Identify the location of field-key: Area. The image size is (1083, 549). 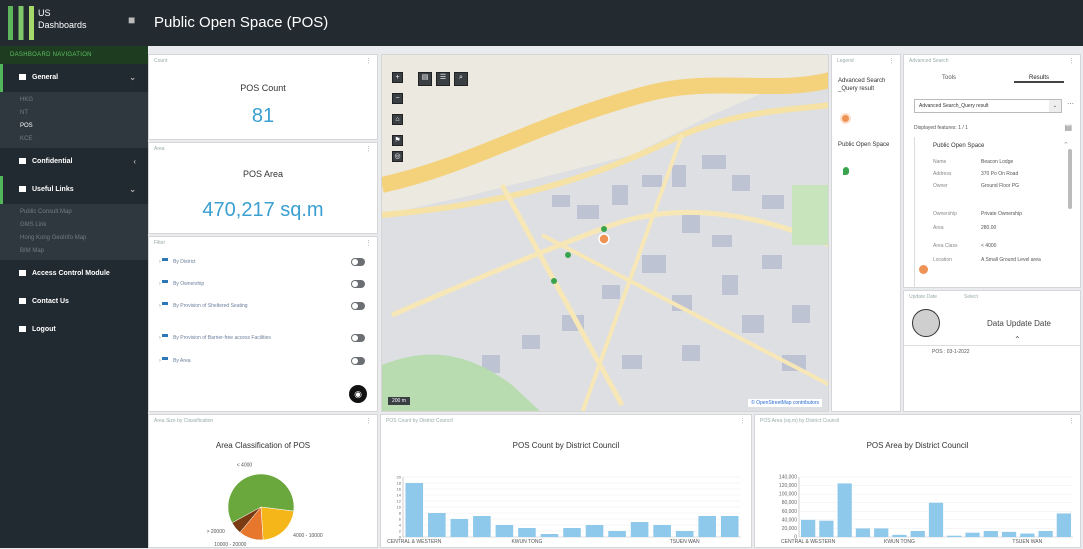
(938, 228).